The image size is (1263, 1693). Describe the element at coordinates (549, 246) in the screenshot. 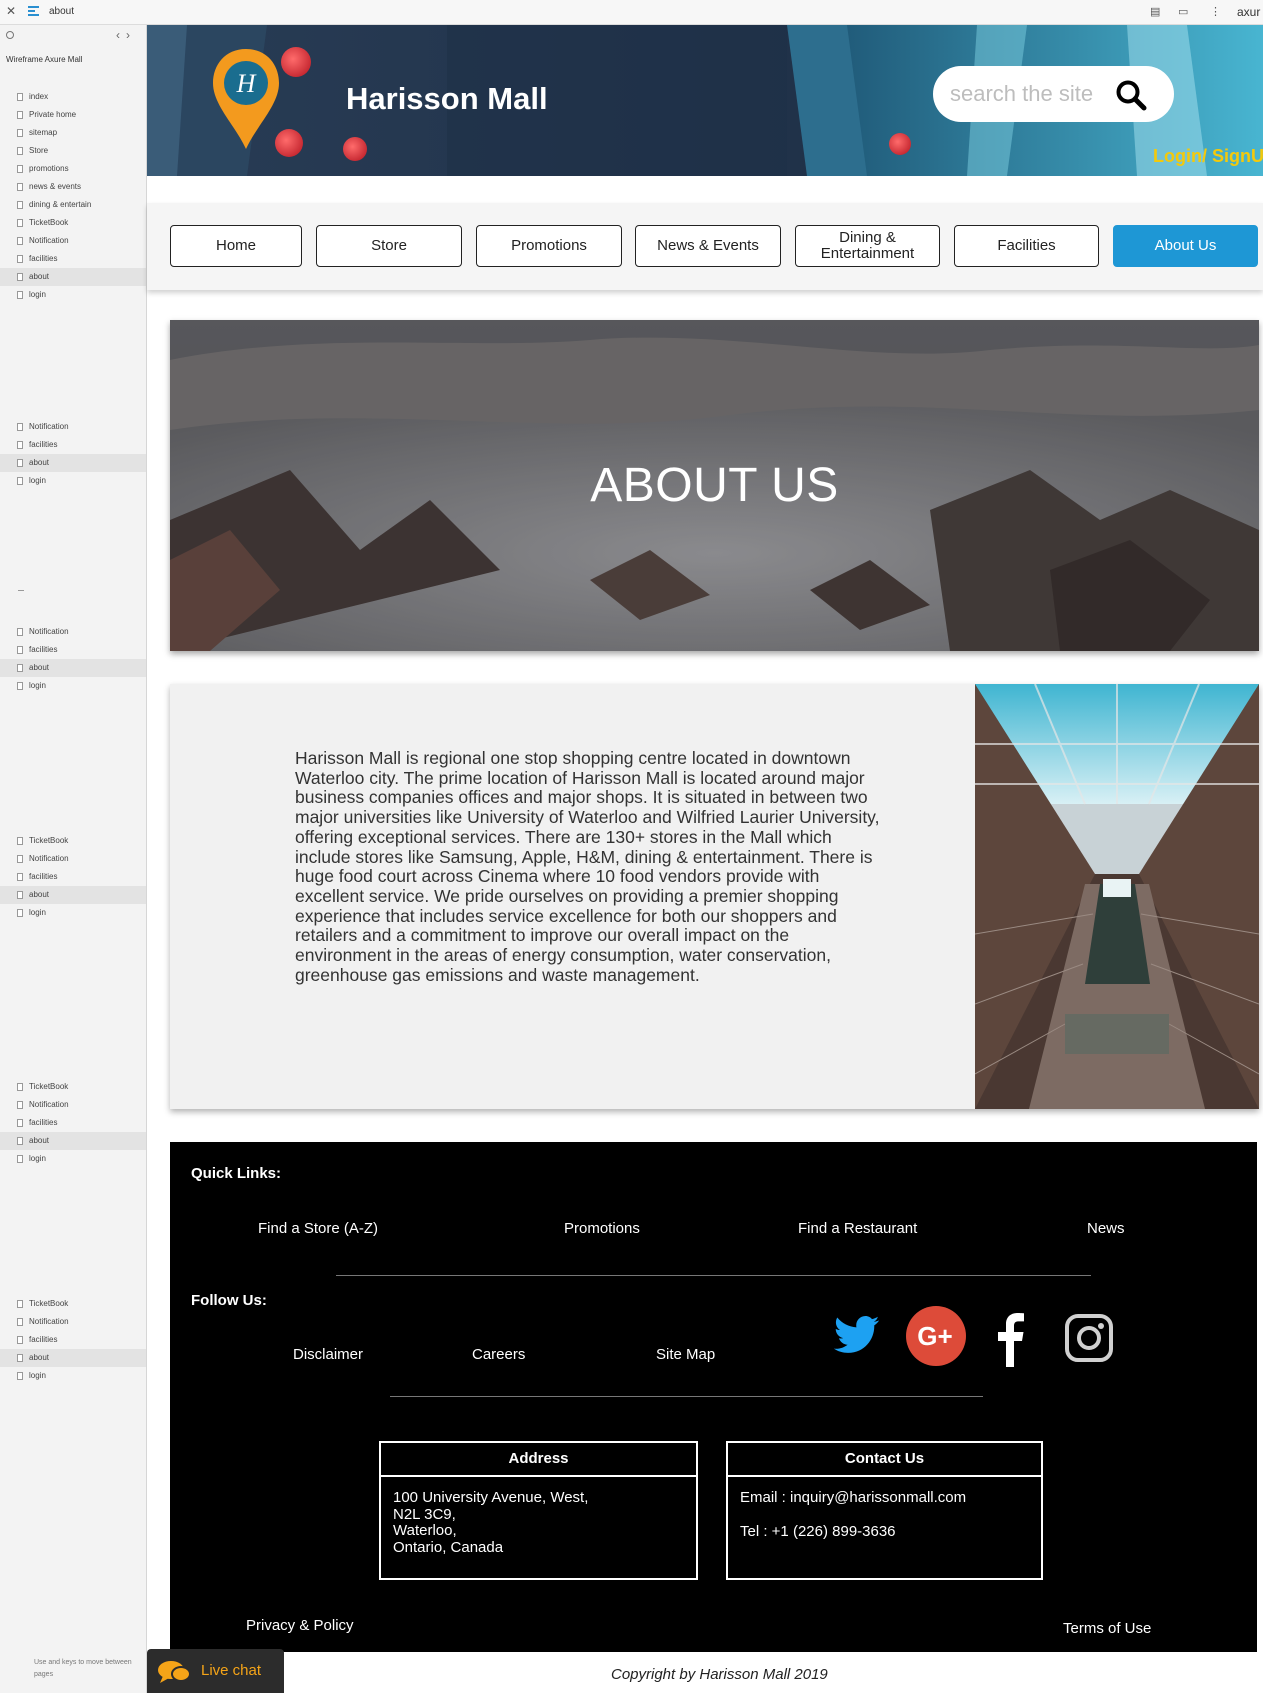

I see `nav-promotions: Promotions` at that location.